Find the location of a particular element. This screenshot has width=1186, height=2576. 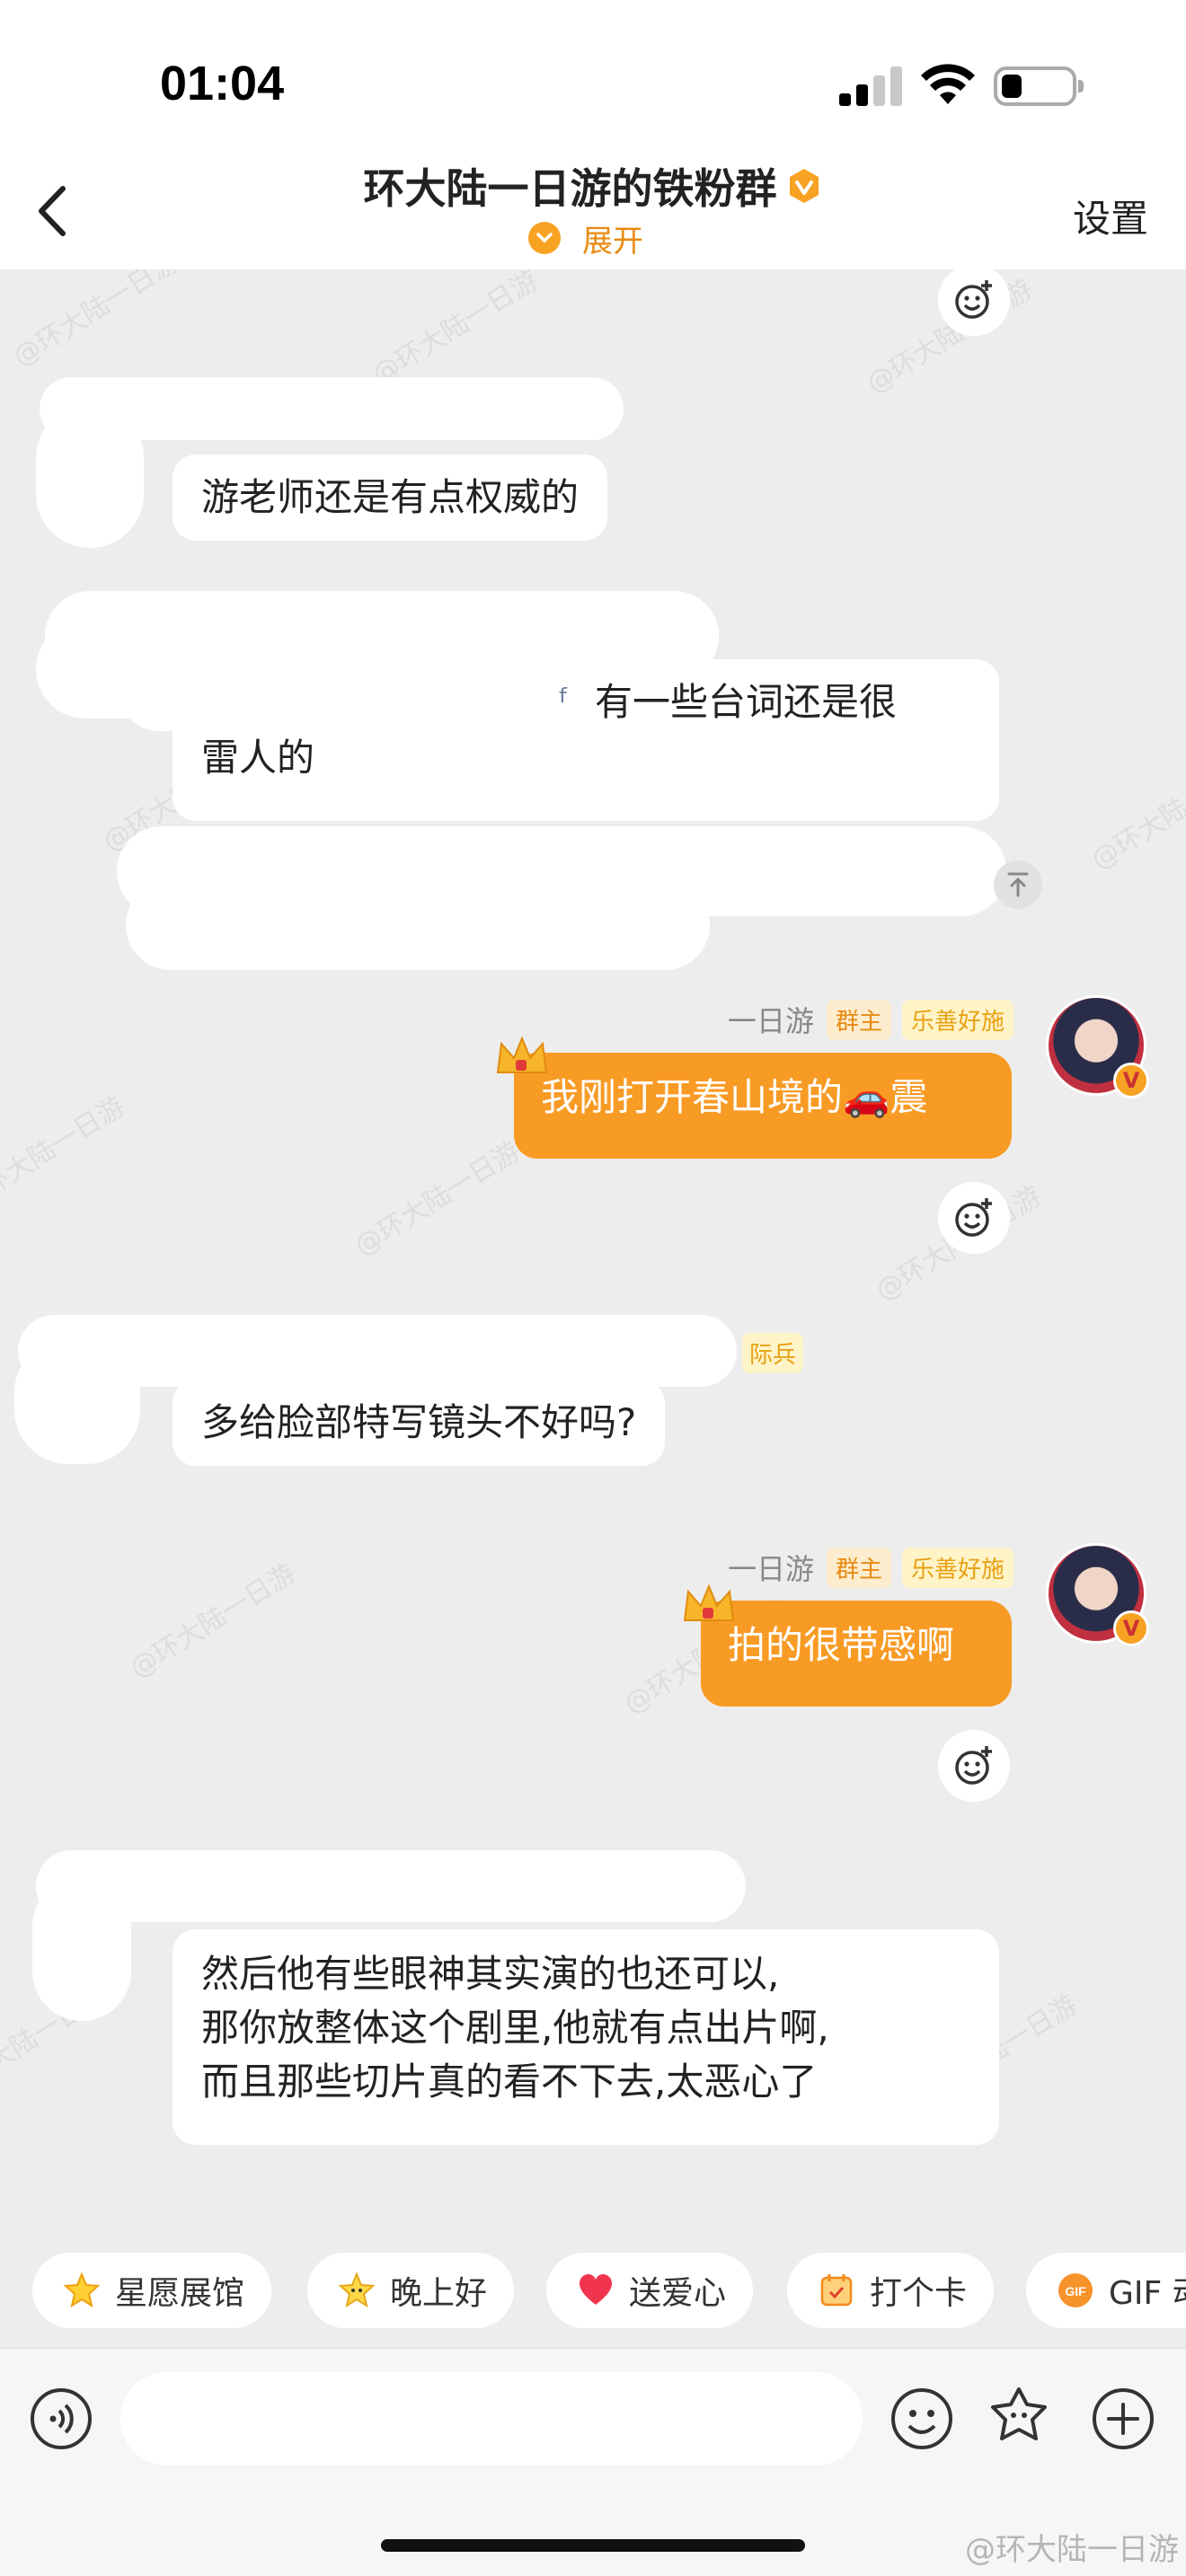

quick-reply-chip: 打个卡 is located at coordinates (891, 2290).